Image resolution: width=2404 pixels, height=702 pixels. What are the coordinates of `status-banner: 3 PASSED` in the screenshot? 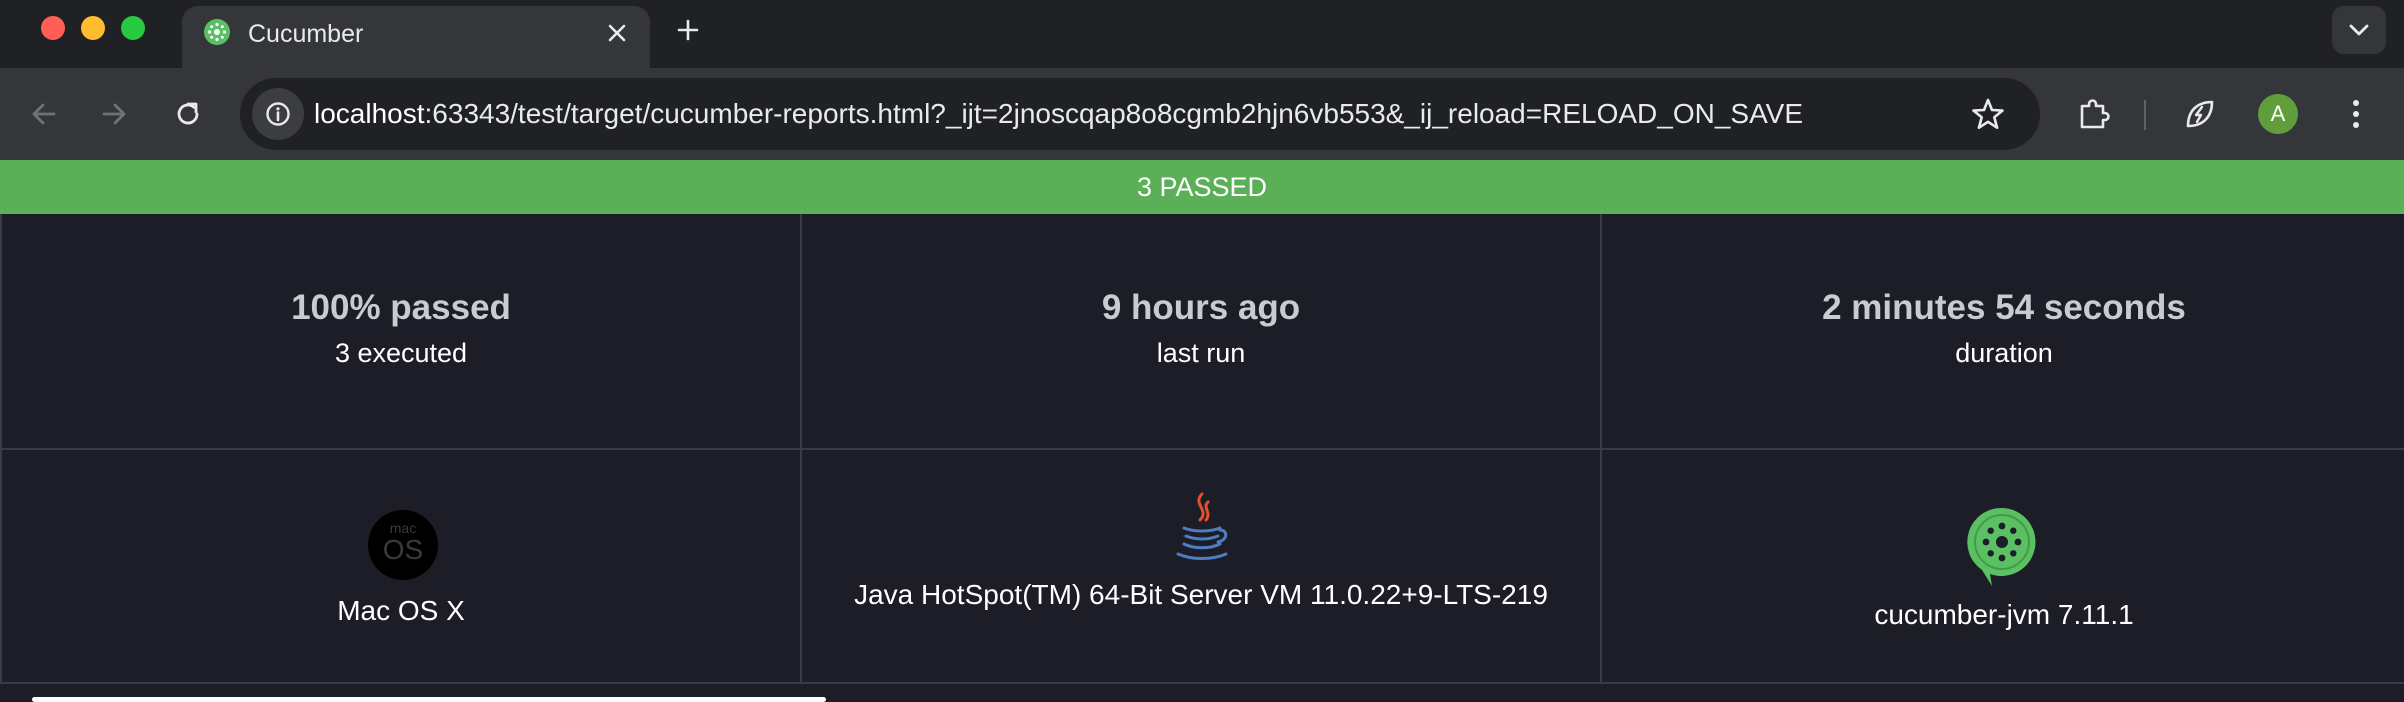 It's located at (1202, 187).